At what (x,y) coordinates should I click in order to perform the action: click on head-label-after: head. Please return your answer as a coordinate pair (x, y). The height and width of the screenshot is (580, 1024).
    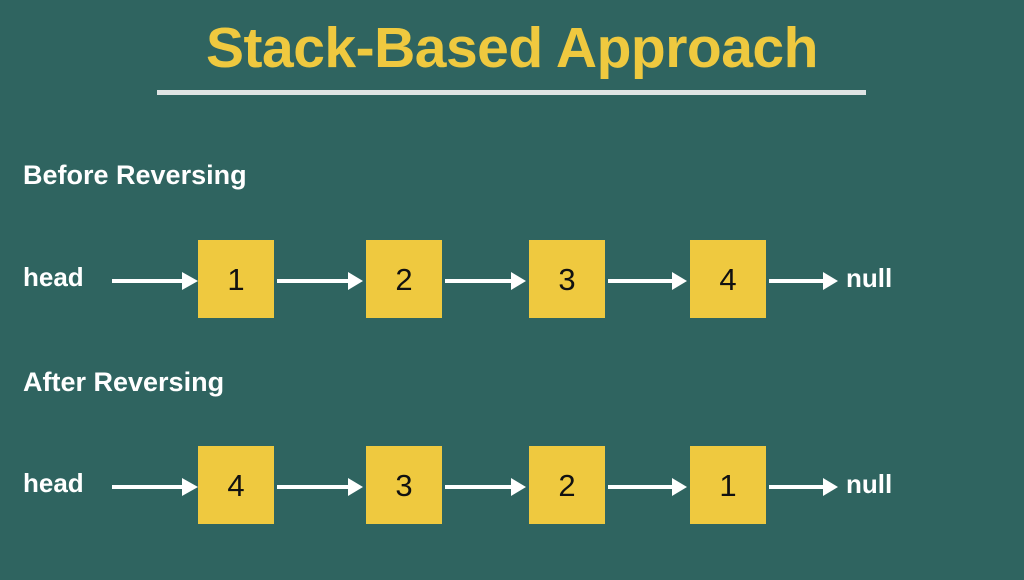
    Looking at the image, I should click on (53, 483).